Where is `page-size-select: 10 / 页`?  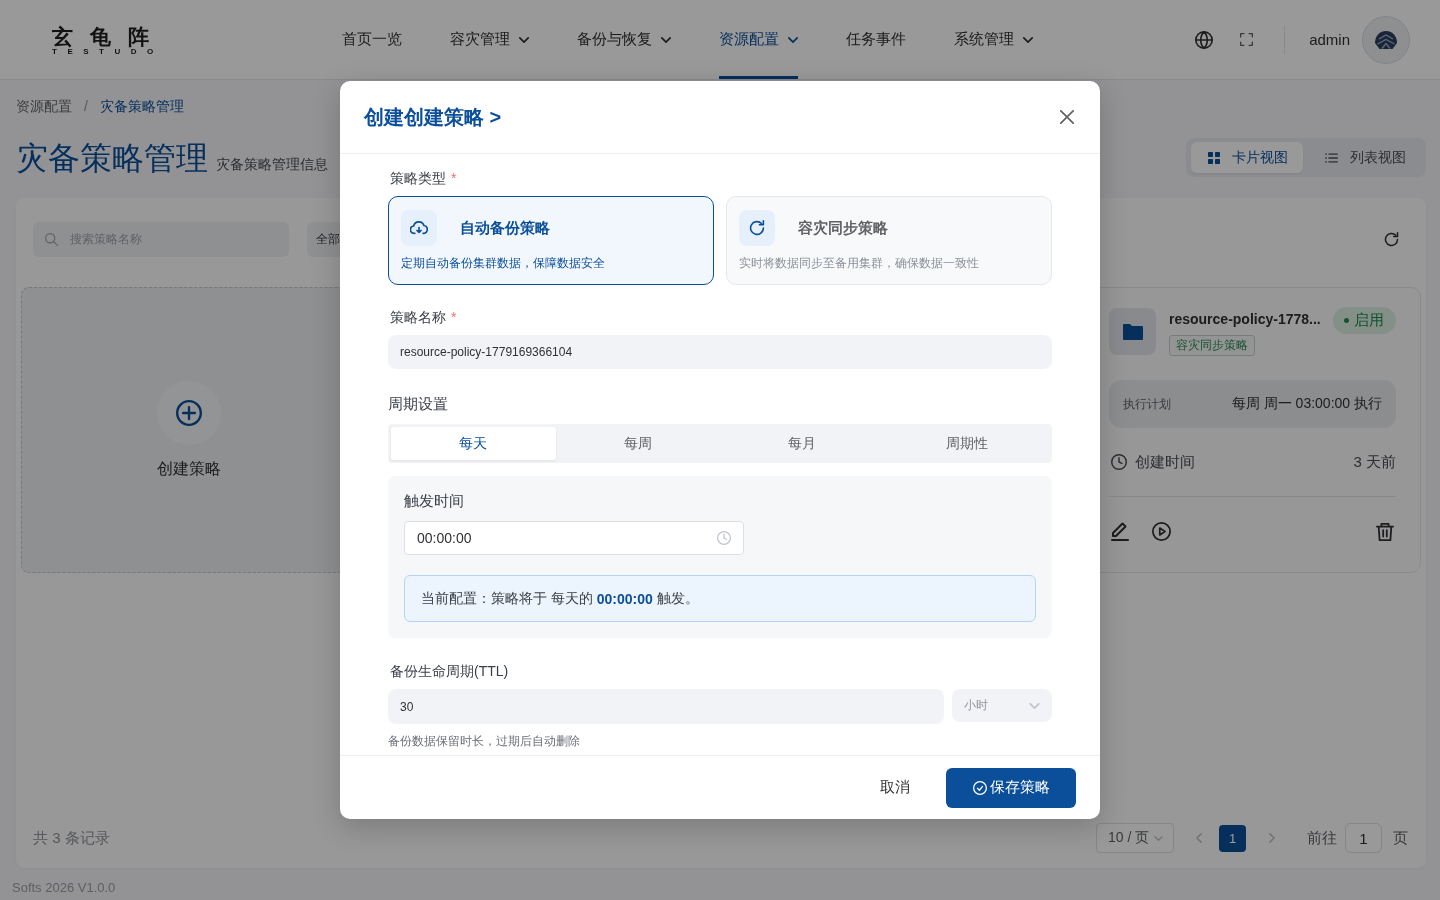
page-size-select: 10 / 页 is located at coordinates (1135, 838).